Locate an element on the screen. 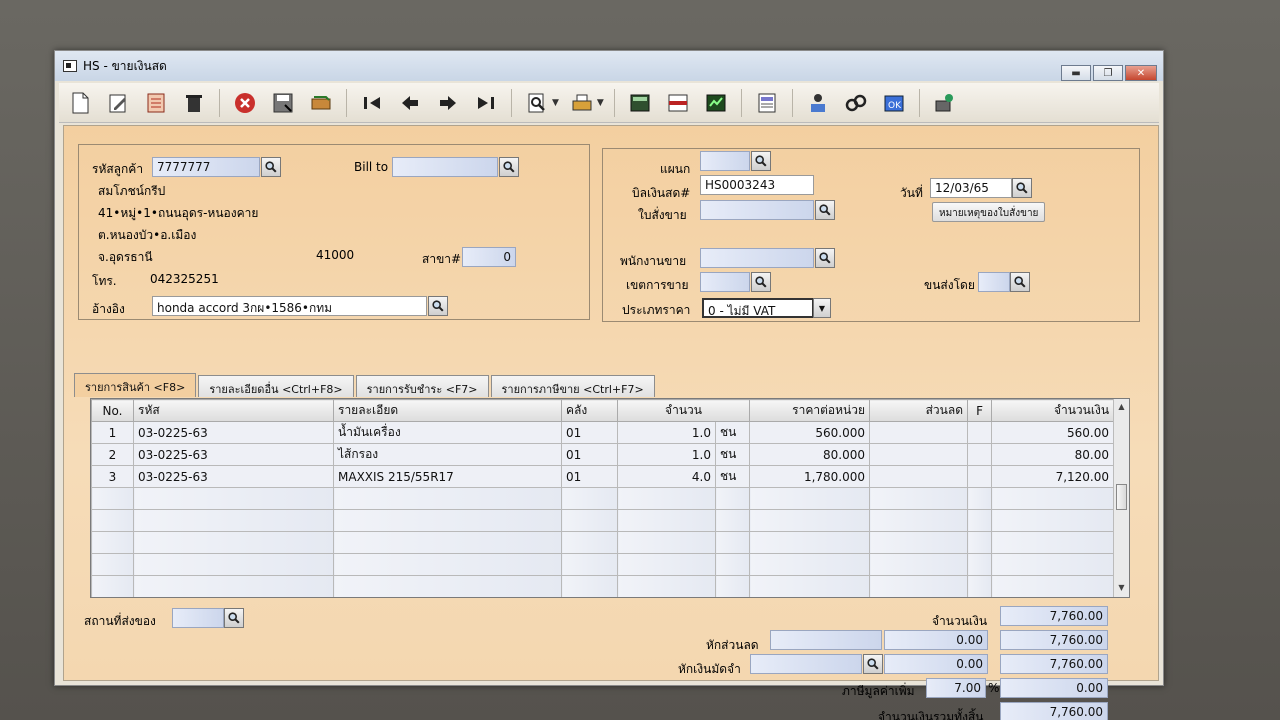 This screenshot has width=1280, height=720. date-picker-icon is located at coordinates (1022, 188).